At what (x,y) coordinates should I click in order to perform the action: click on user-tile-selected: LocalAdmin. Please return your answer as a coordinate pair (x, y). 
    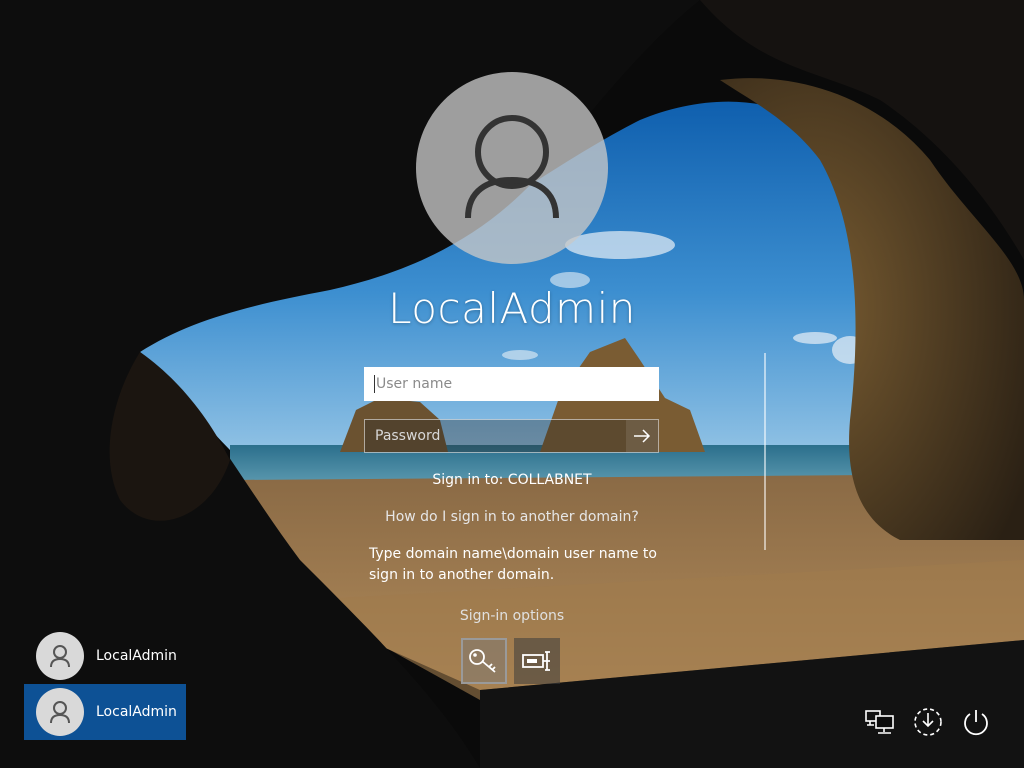
    Looking at the image, I should click on (105, 712).